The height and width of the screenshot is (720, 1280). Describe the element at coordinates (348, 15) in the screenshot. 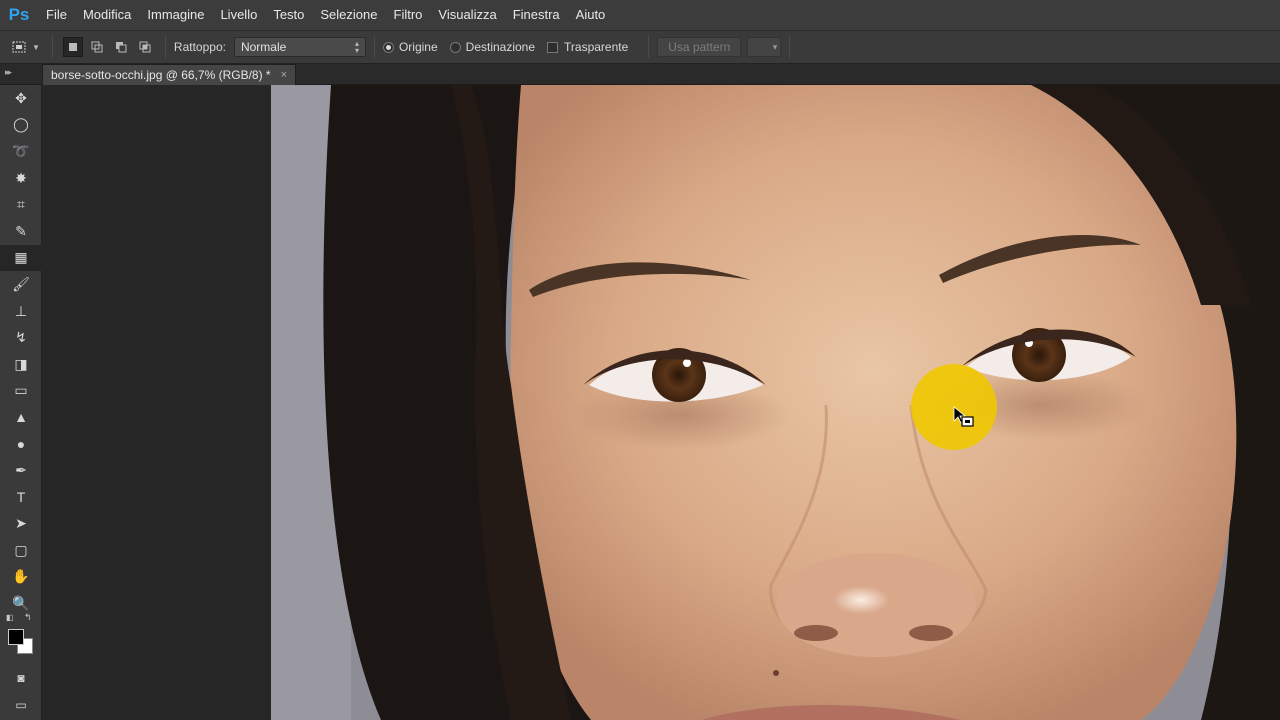

I see `menu-selezione: Selezione` at that location.